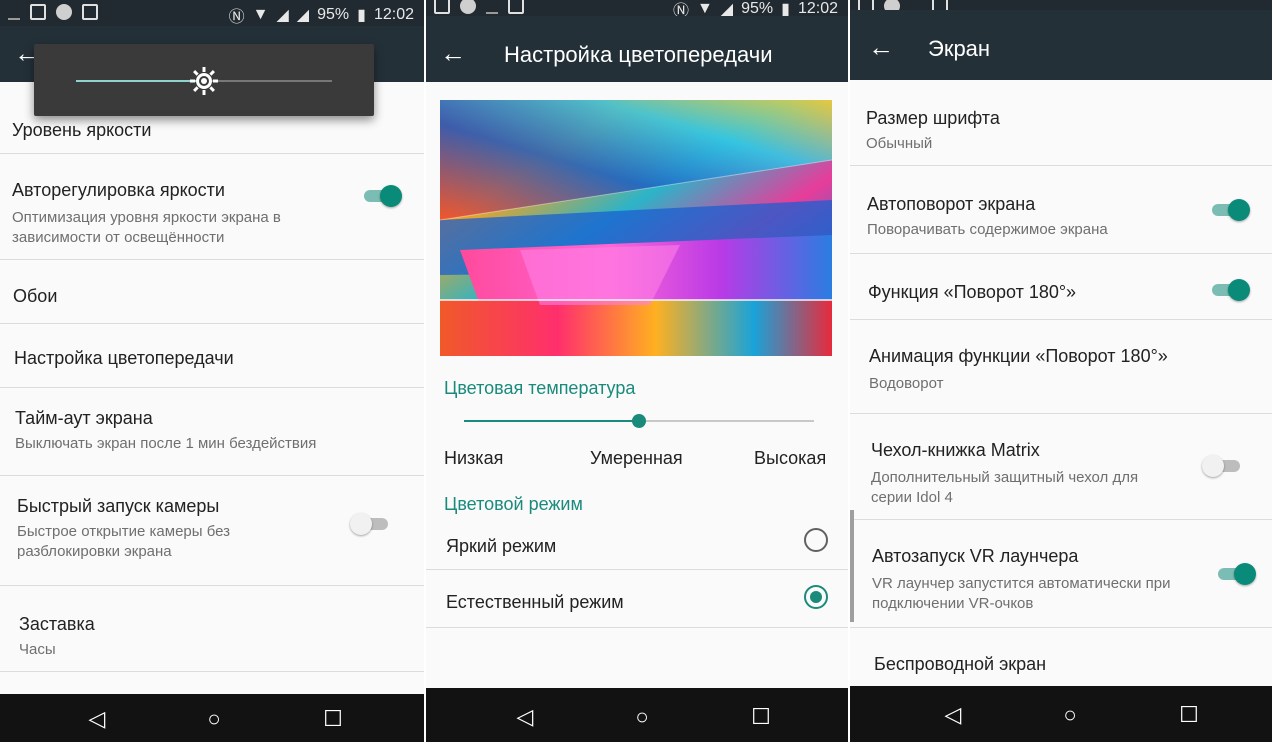  I want to click on list-item-rotate-180: Функция «Поворот 180°», so click(1061, 287).